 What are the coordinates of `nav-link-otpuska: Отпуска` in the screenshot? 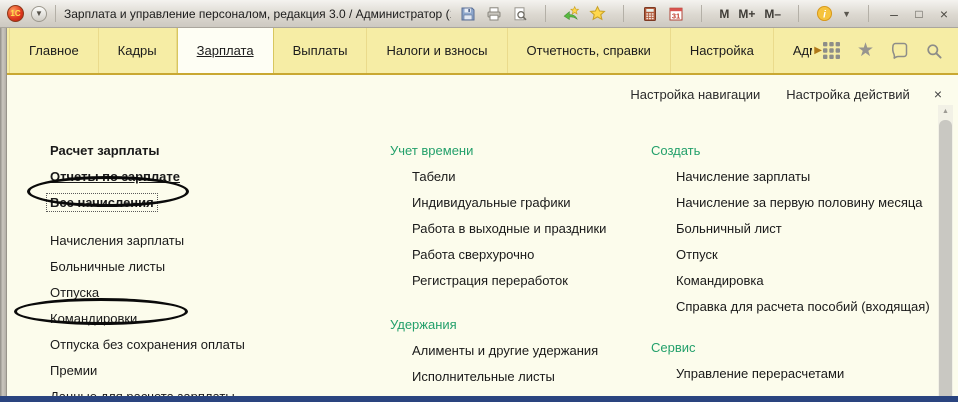 It's located at (147, 293).